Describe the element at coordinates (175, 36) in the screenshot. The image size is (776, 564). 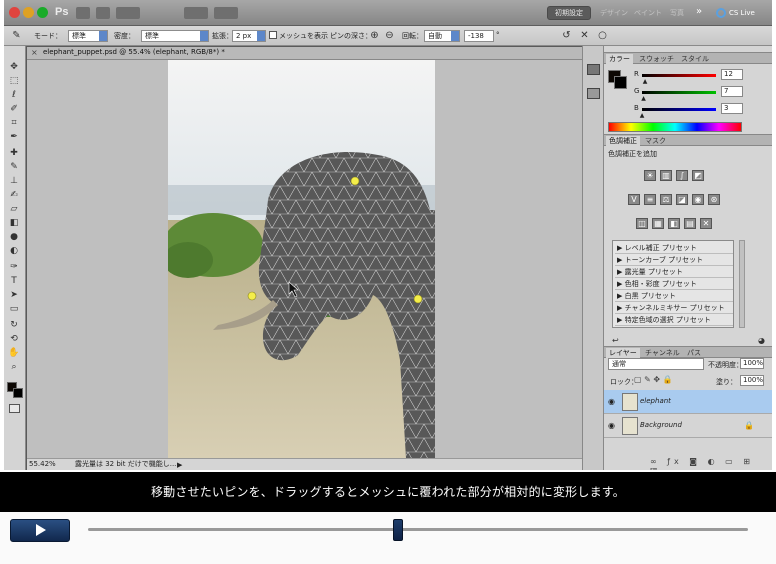
I see `density-select: 標準` at that location.